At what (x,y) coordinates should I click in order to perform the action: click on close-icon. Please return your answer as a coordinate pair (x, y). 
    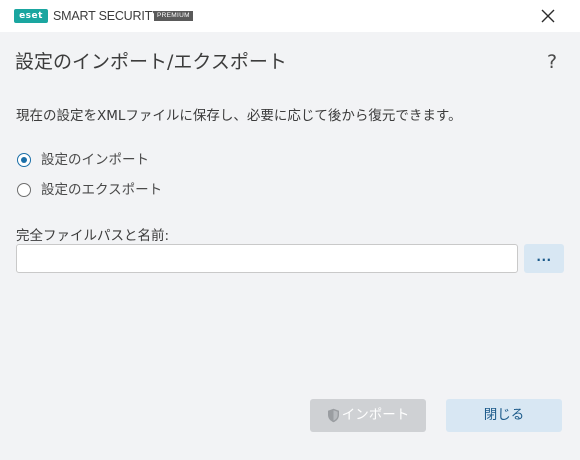
    Looking at the image, I should click on (548, 16).